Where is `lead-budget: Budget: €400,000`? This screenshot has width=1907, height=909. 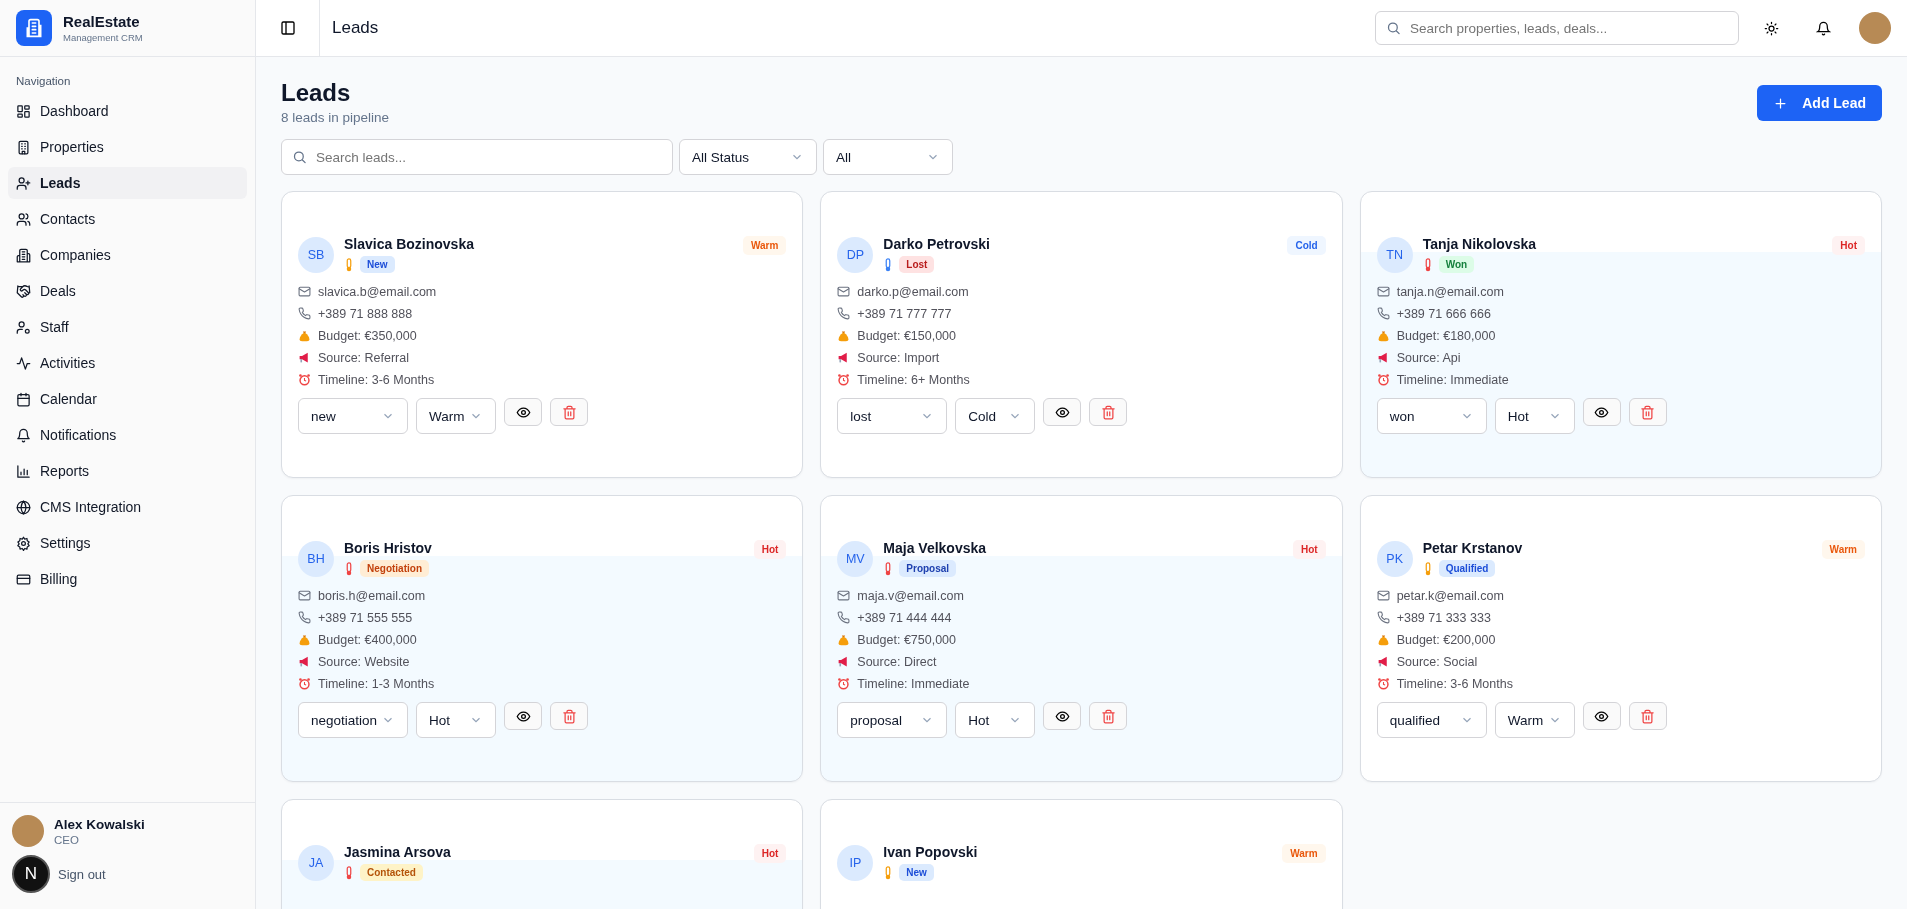 lead-budget: Budget: €400,000 is located at coordinates (367, 639).